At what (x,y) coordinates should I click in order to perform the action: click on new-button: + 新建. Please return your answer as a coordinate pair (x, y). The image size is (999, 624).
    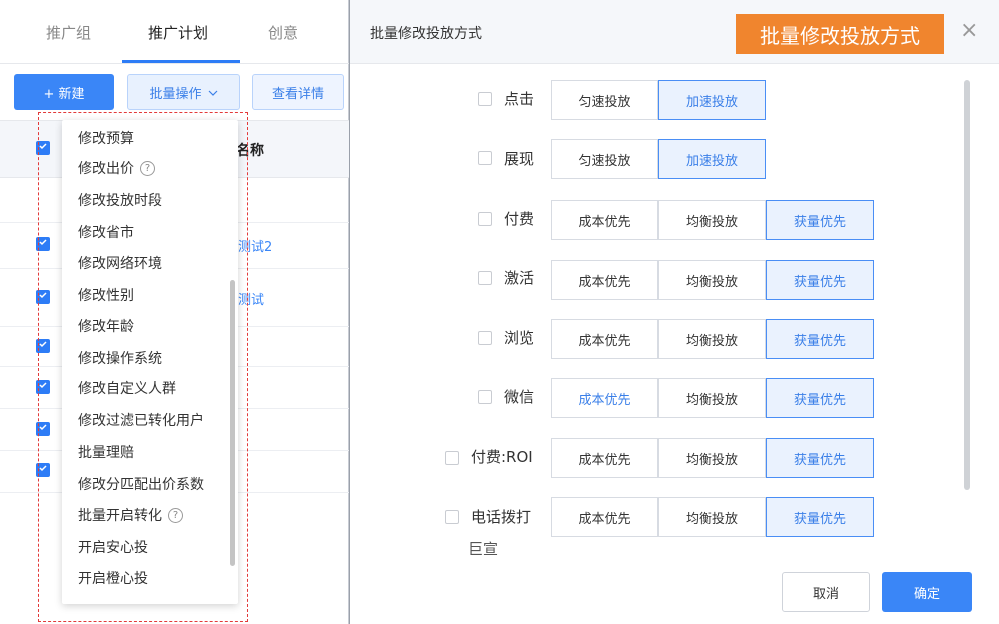
    Looking at the image, I should click on (64, 92).